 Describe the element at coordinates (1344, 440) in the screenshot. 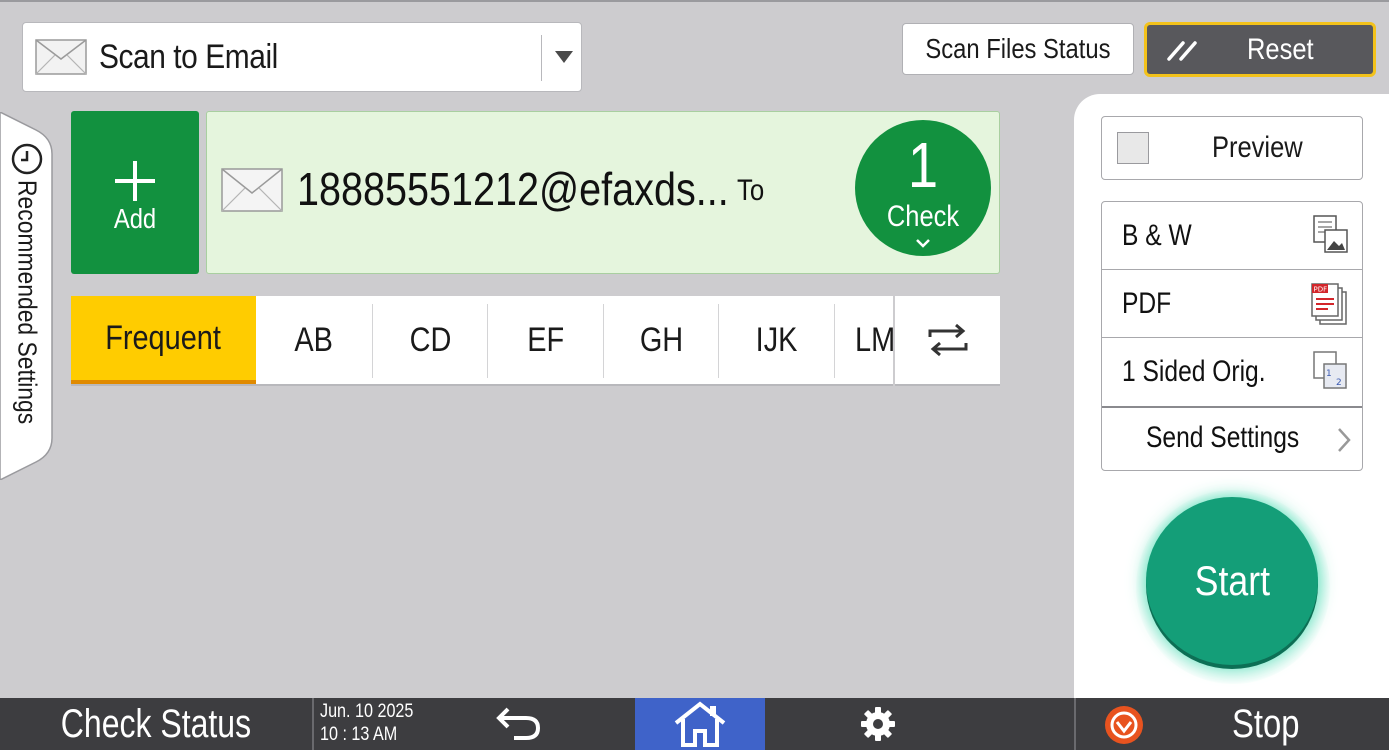

I see `chevron-right-icon` at that location.